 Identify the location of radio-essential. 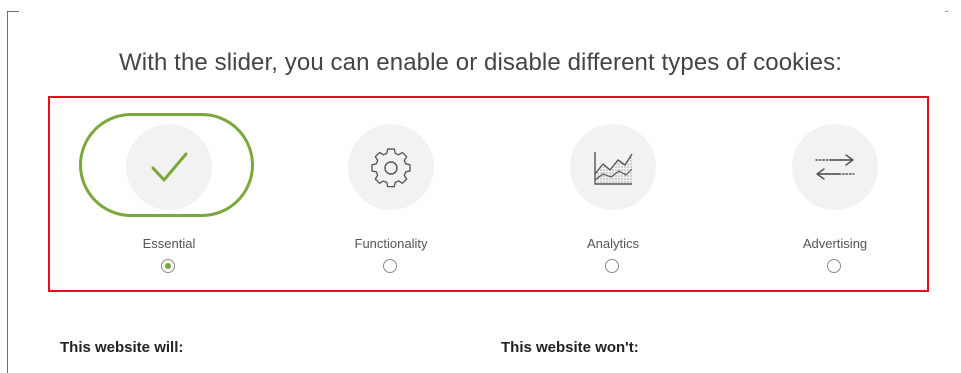
(168, 266).